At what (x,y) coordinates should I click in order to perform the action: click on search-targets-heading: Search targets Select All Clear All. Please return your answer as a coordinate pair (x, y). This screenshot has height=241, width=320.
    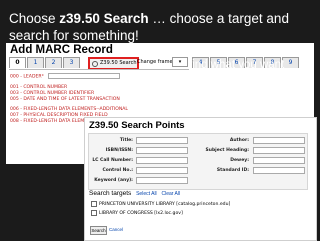
    Looking at the image, I should click on (134, 193).